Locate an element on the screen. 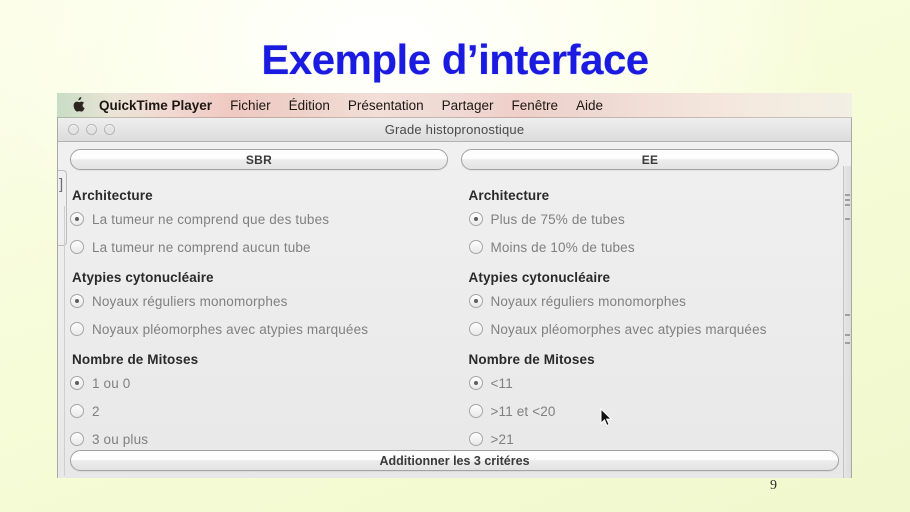 The image size is (910, 512). radio-row-right-mito-2: >21 is located at coordinates (652, 439).